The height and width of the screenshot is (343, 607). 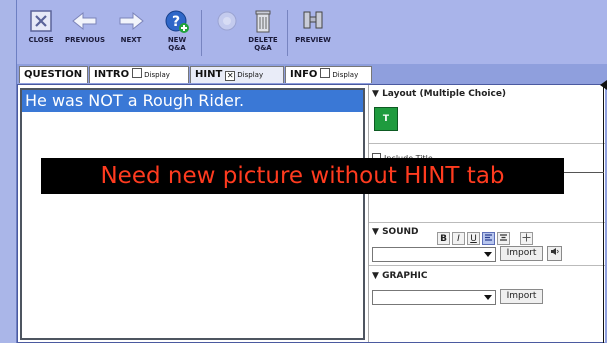 What do you see at coordinates (131, 21) in the screenshot?
I see `arrow-right-icon` at bounding box center [131, 21].